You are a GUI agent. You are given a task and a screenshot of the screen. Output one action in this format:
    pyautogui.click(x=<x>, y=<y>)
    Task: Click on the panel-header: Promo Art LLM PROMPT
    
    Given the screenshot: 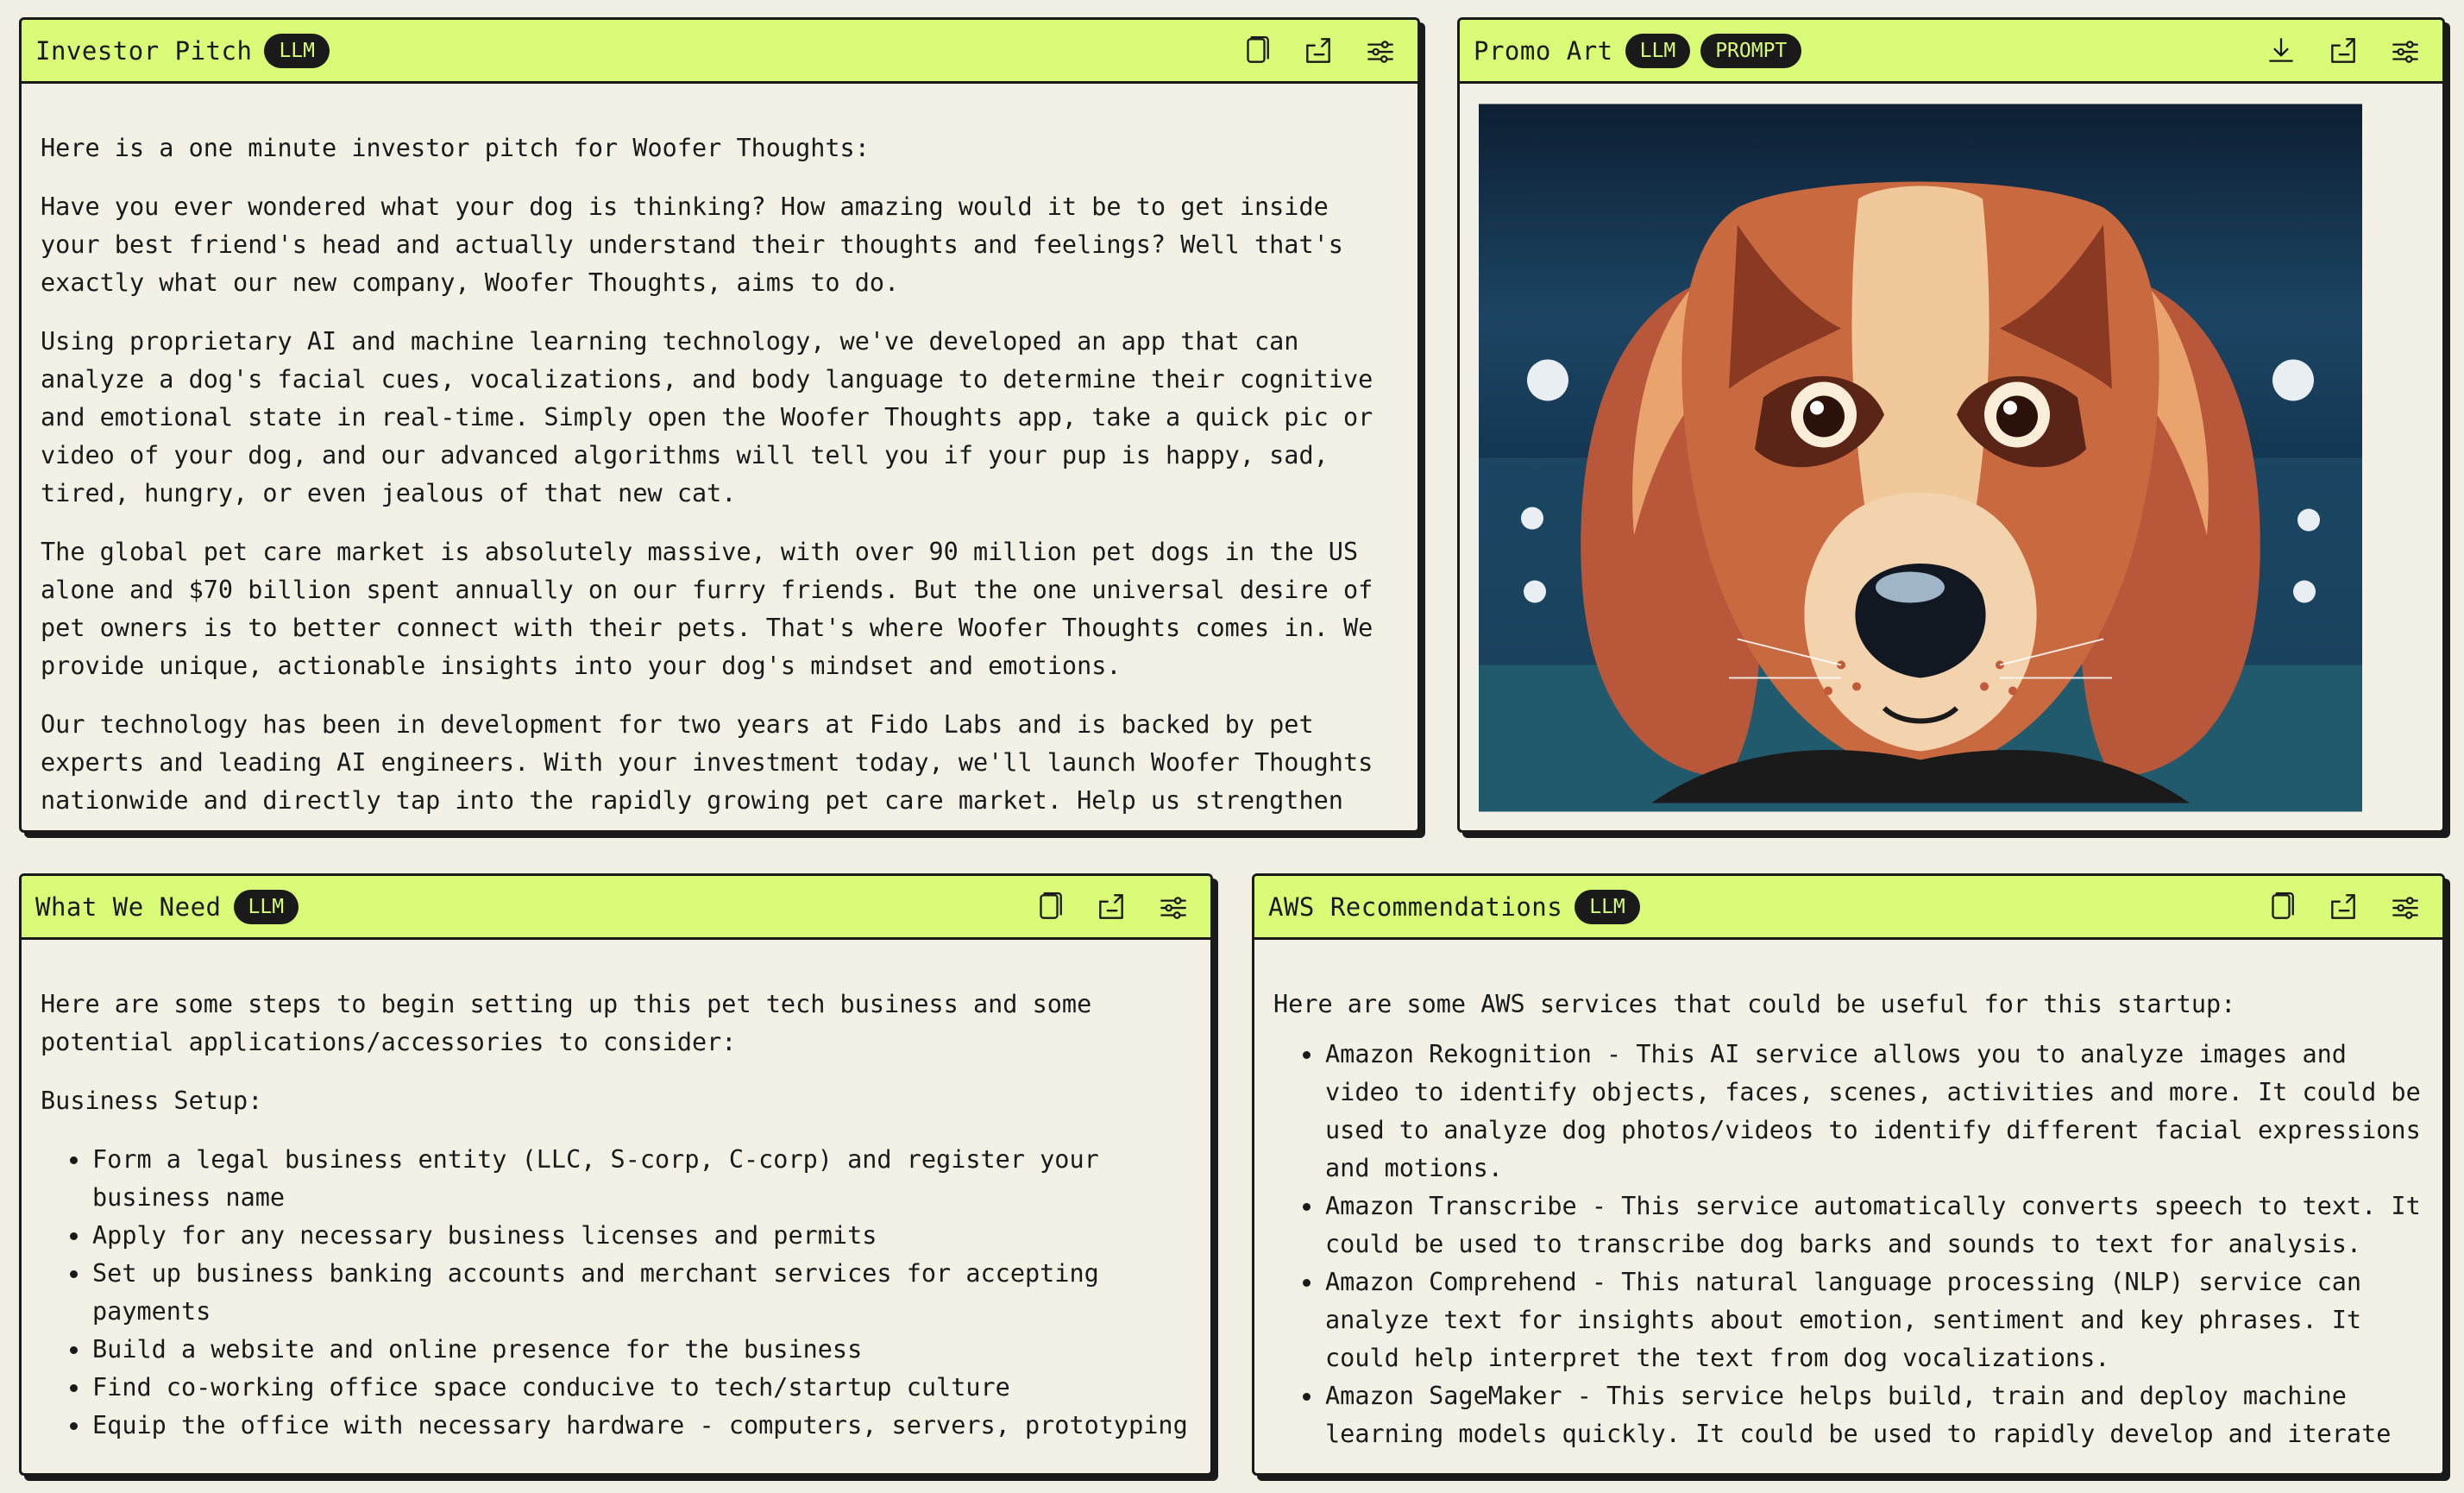 What is the action you would take?
    pyautogui.click(x=1951, y=52)
    